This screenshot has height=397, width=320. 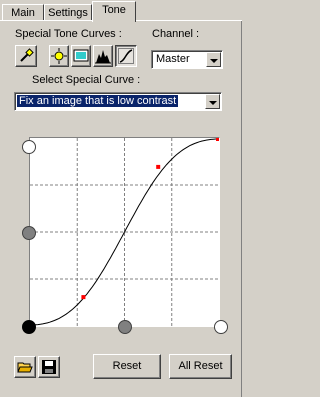 What do you see at coordinates (98, 101) in the screenshot?
I see `special-curve-value: Fix an image that is low contrast` at bounding box center [98, 101].